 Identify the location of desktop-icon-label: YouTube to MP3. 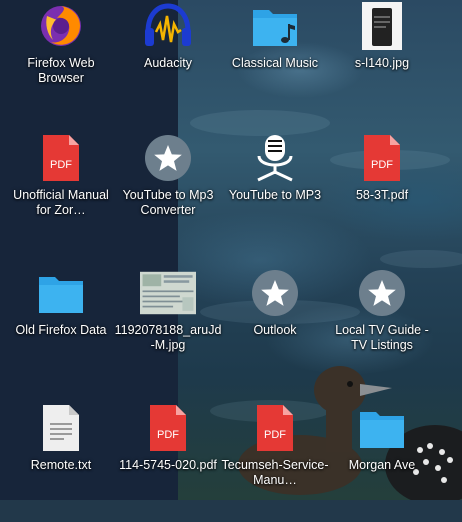
(275, 195).